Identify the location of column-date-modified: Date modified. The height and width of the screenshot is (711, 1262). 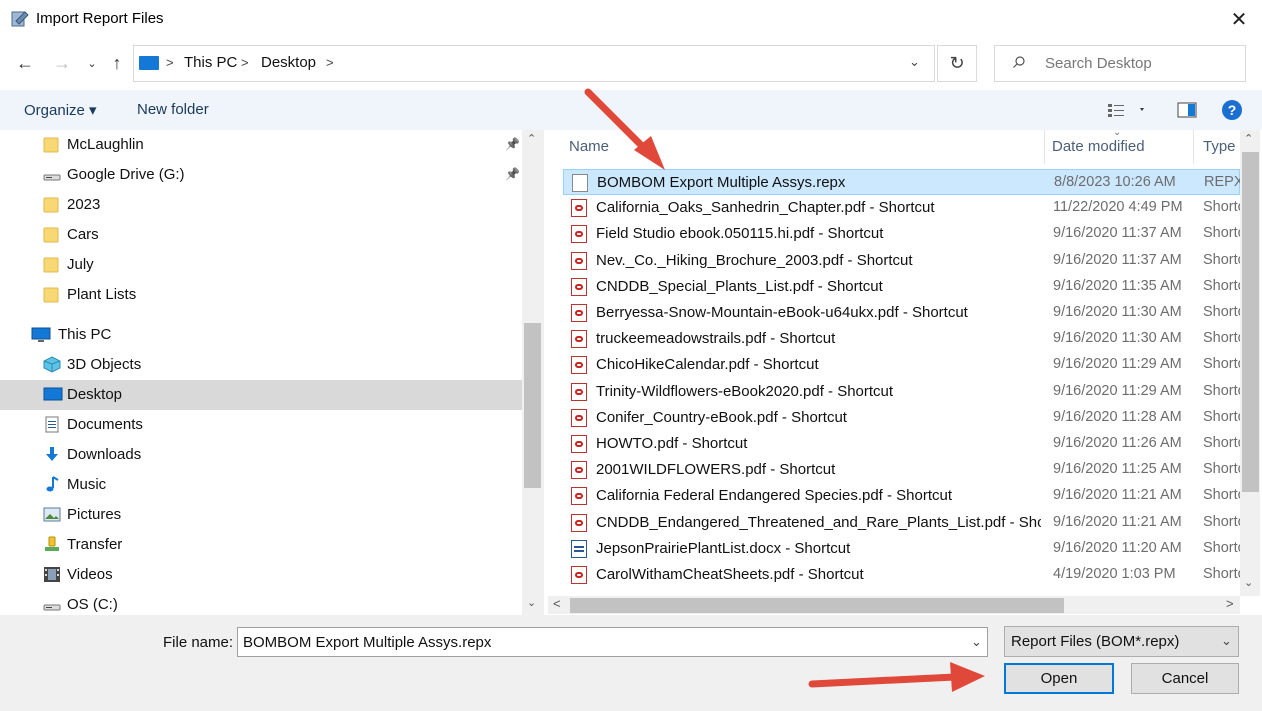
(1098, 146).